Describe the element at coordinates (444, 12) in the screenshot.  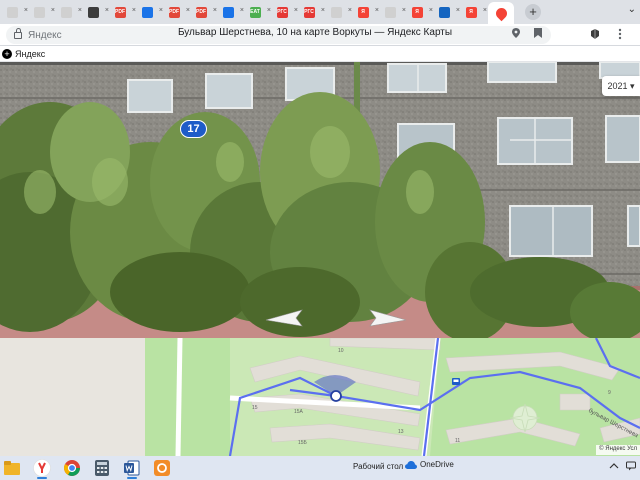
I see `globe-icon` at that location.